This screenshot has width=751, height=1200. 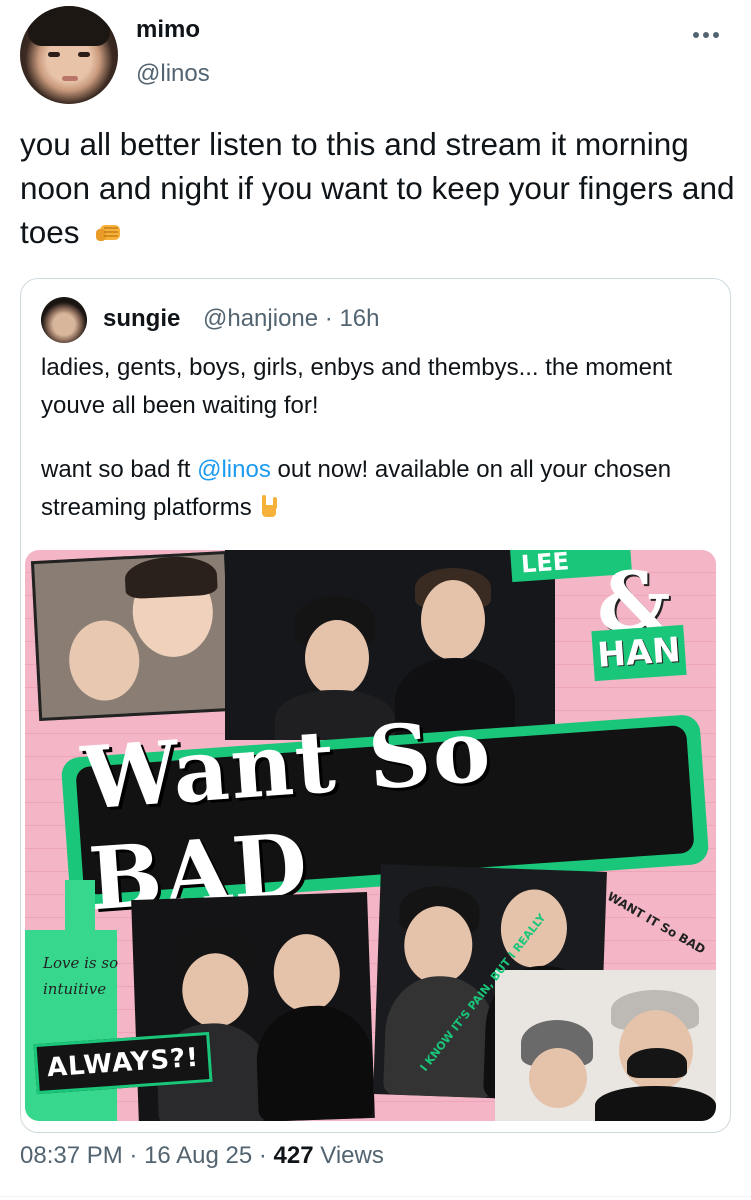 I want to click on photo-top-left, so click(x=133, y=636).